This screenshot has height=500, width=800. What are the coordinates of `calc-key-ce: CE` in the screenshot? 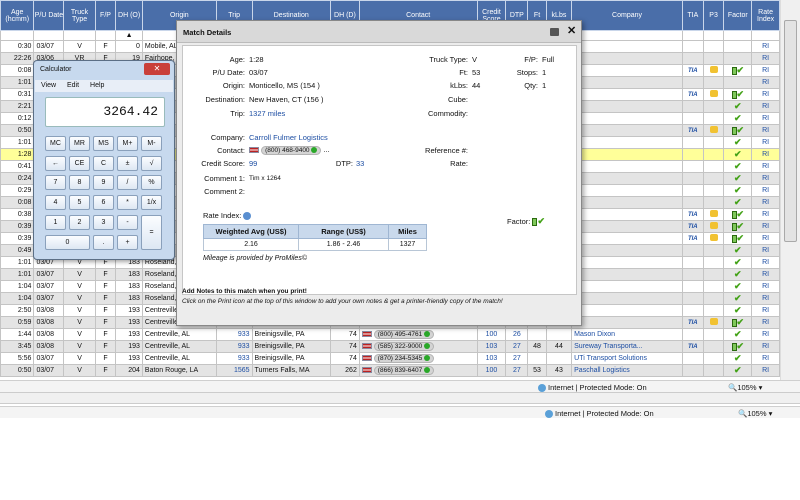 It's located at (79, 163).